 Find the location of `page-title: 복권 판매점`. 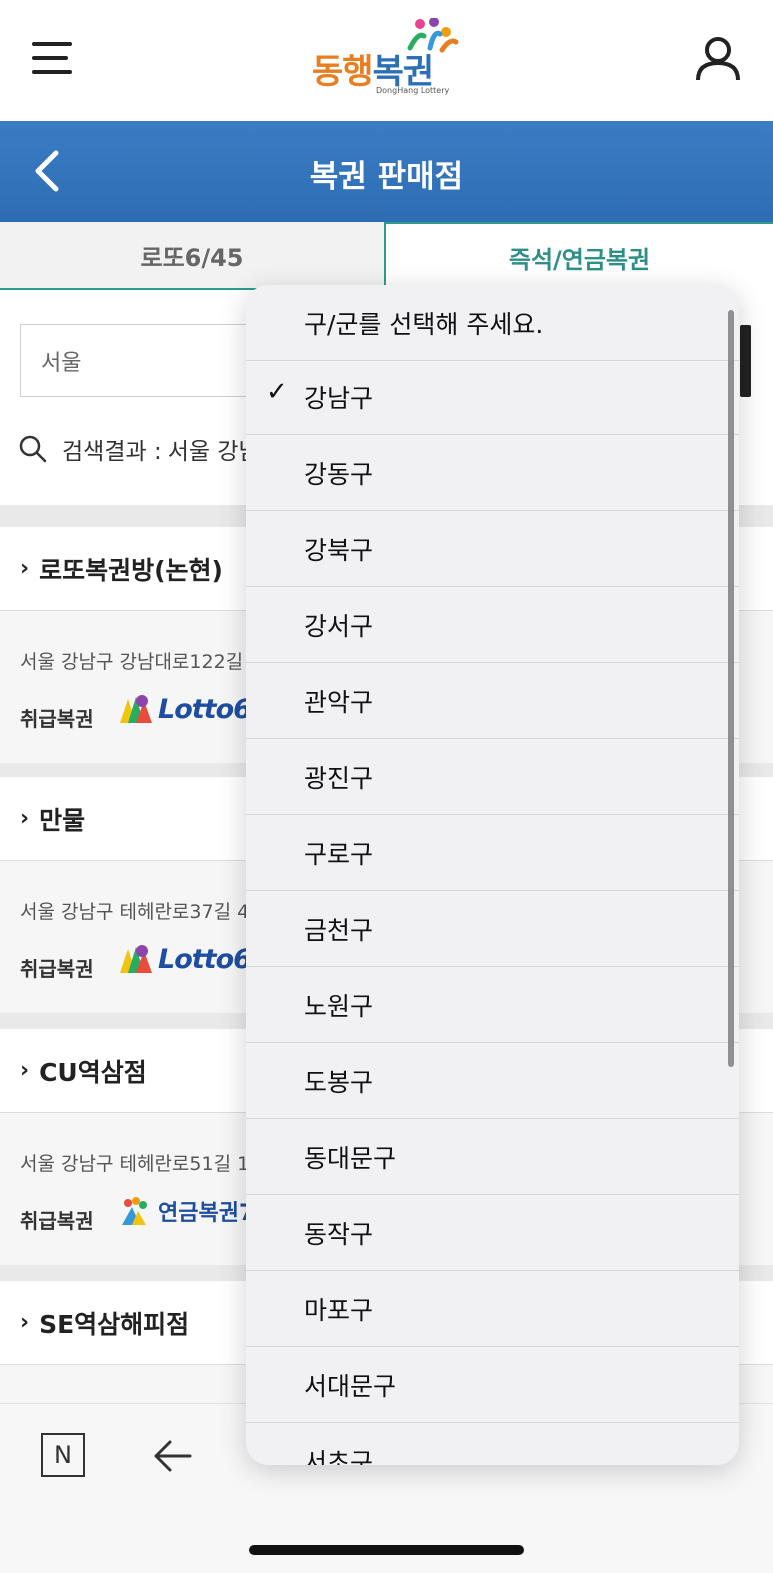

page-title: 복권 판매점 is located at coordinates (386, 177).